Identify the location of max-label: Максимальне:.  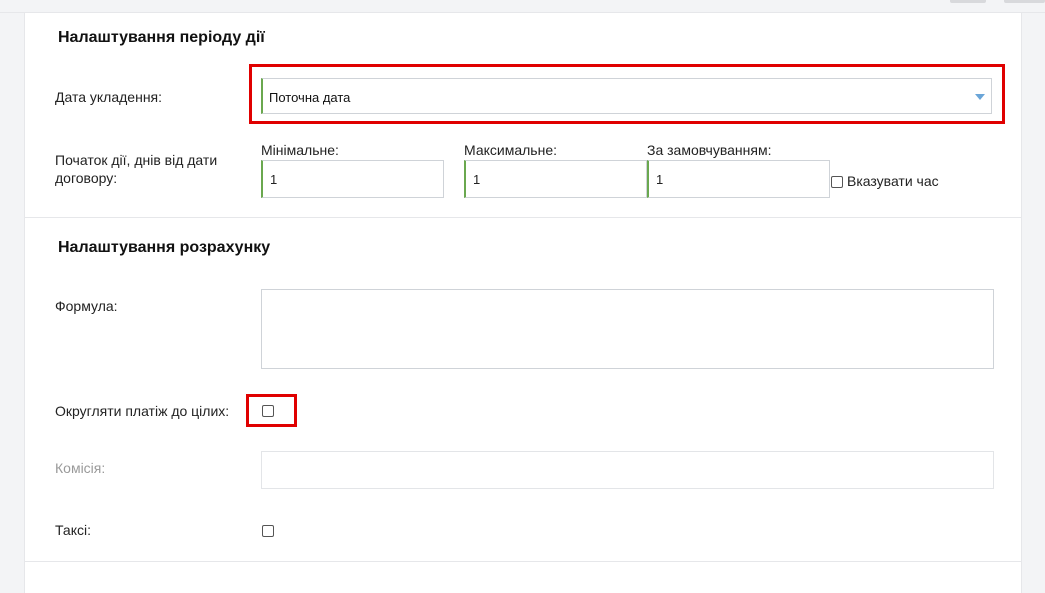
(510, 150).